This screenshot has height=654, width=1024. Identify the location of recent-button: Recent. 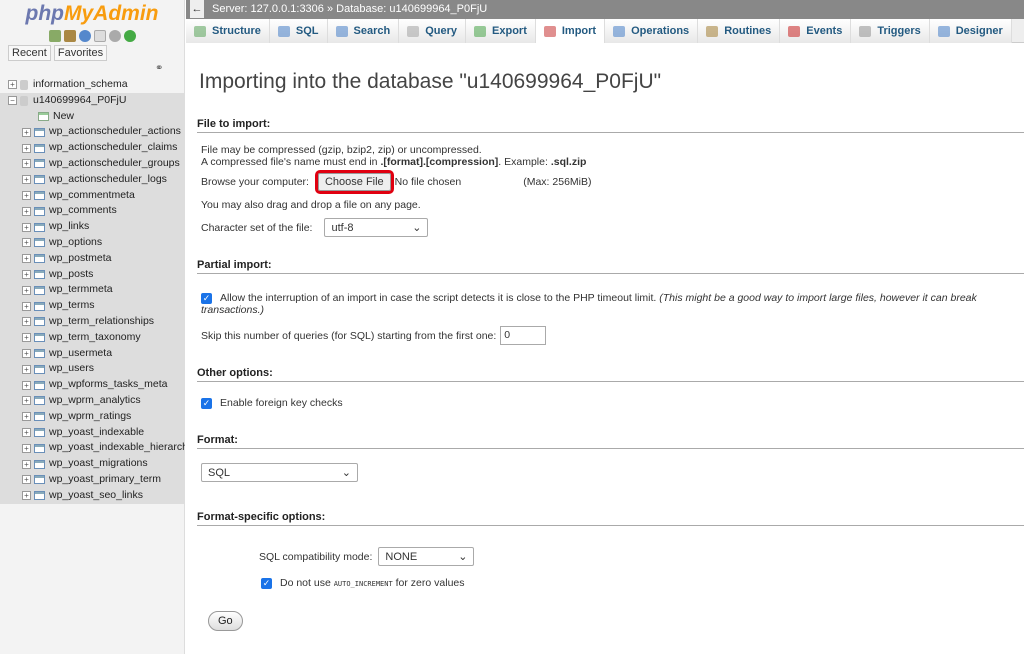
(29, 53).